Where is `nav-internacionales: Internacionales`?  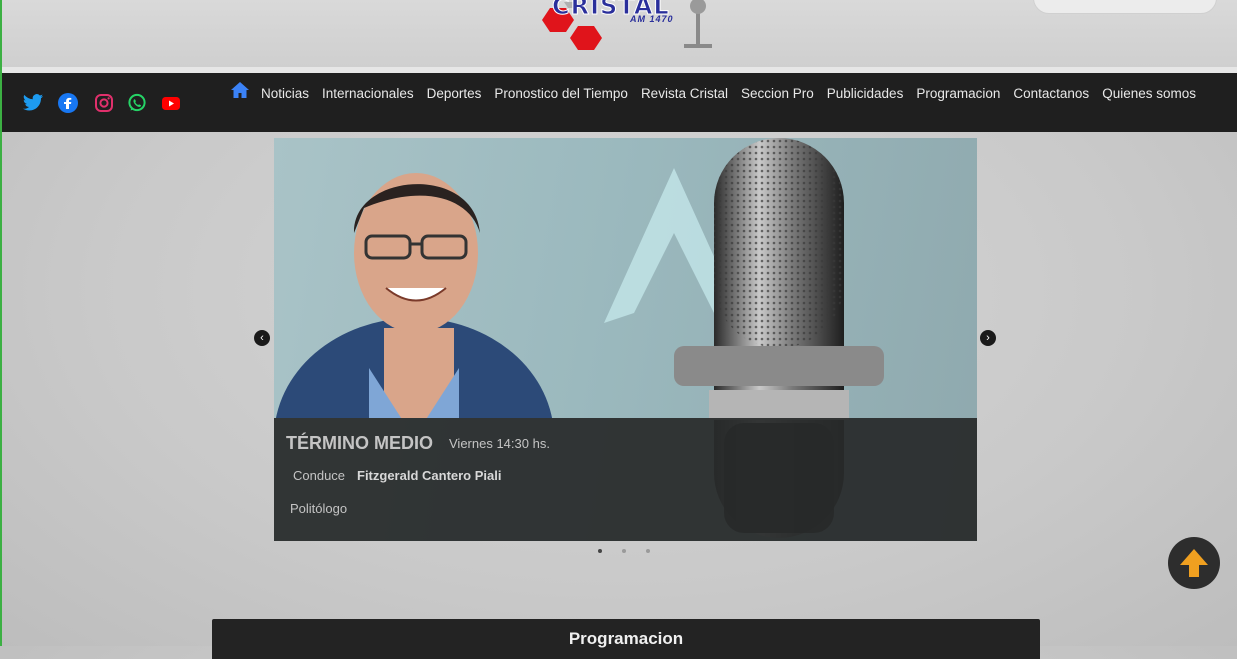
nav-internacionales: Internacionales is located at coordinates (368, 93).